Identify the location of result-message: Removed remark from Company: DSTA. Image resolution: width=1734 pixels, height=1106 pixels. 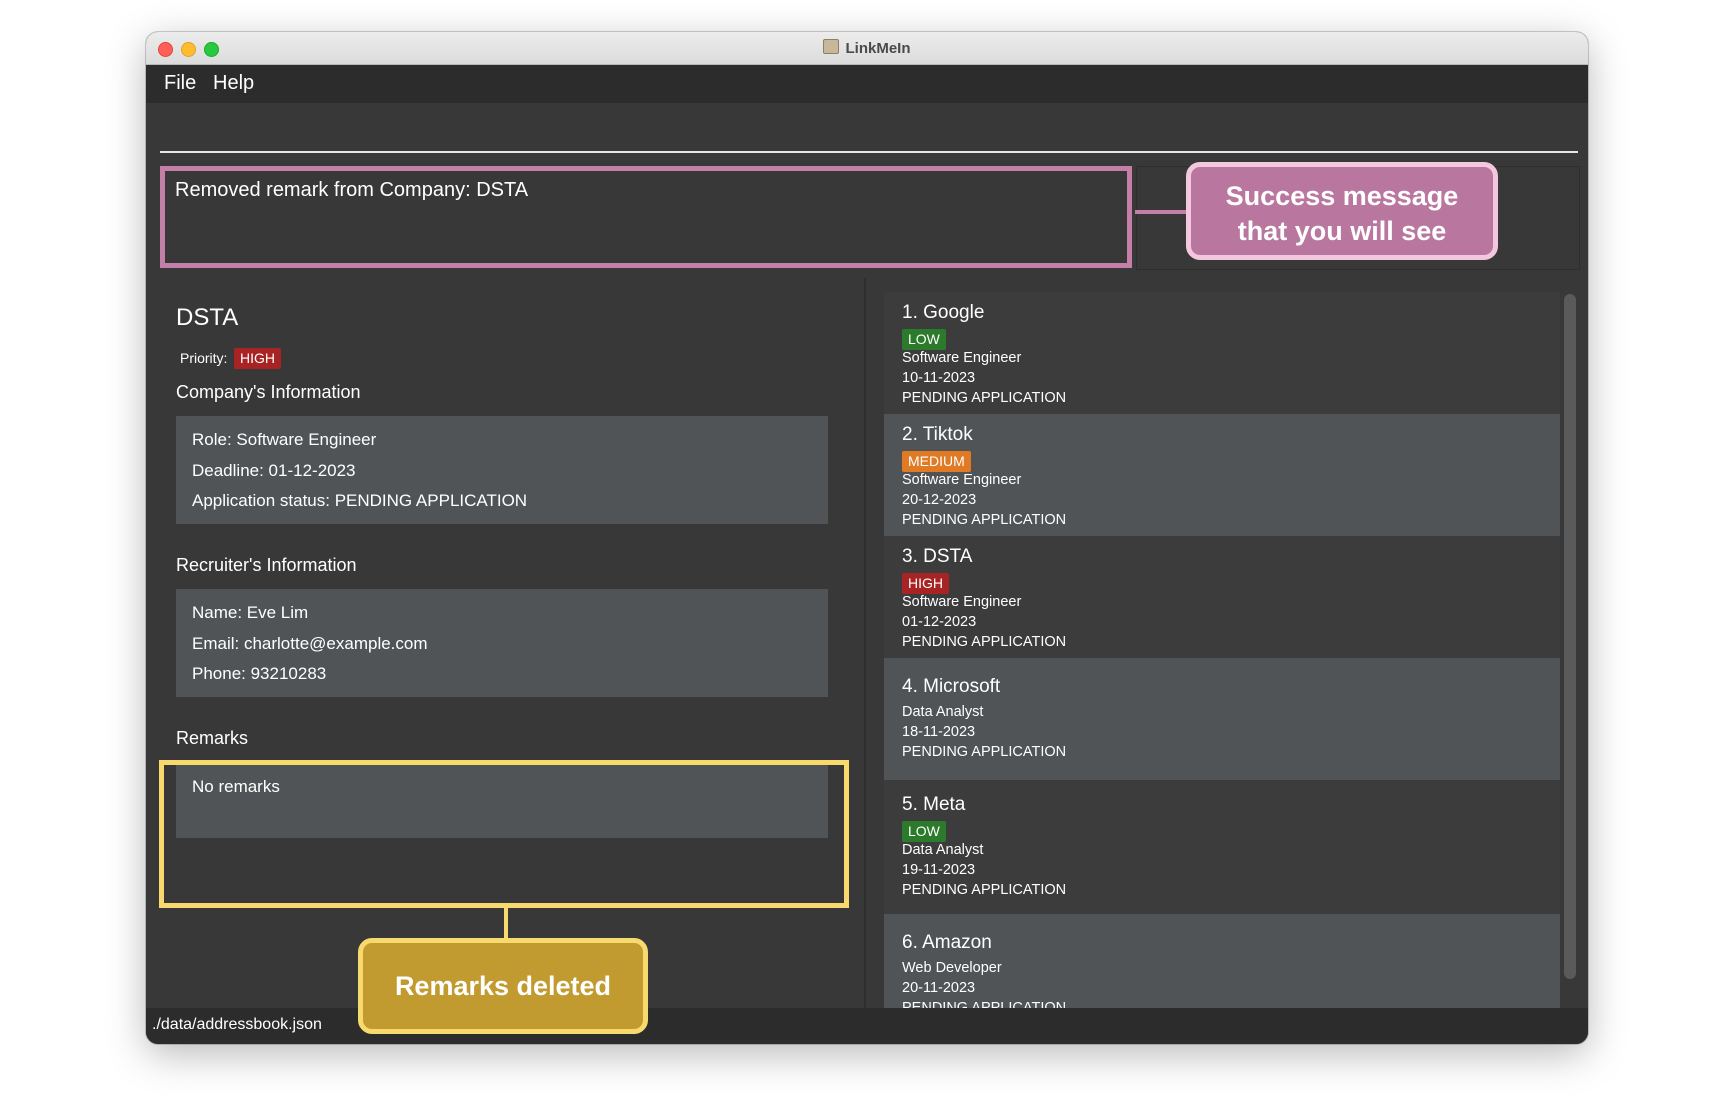
(352, 190).